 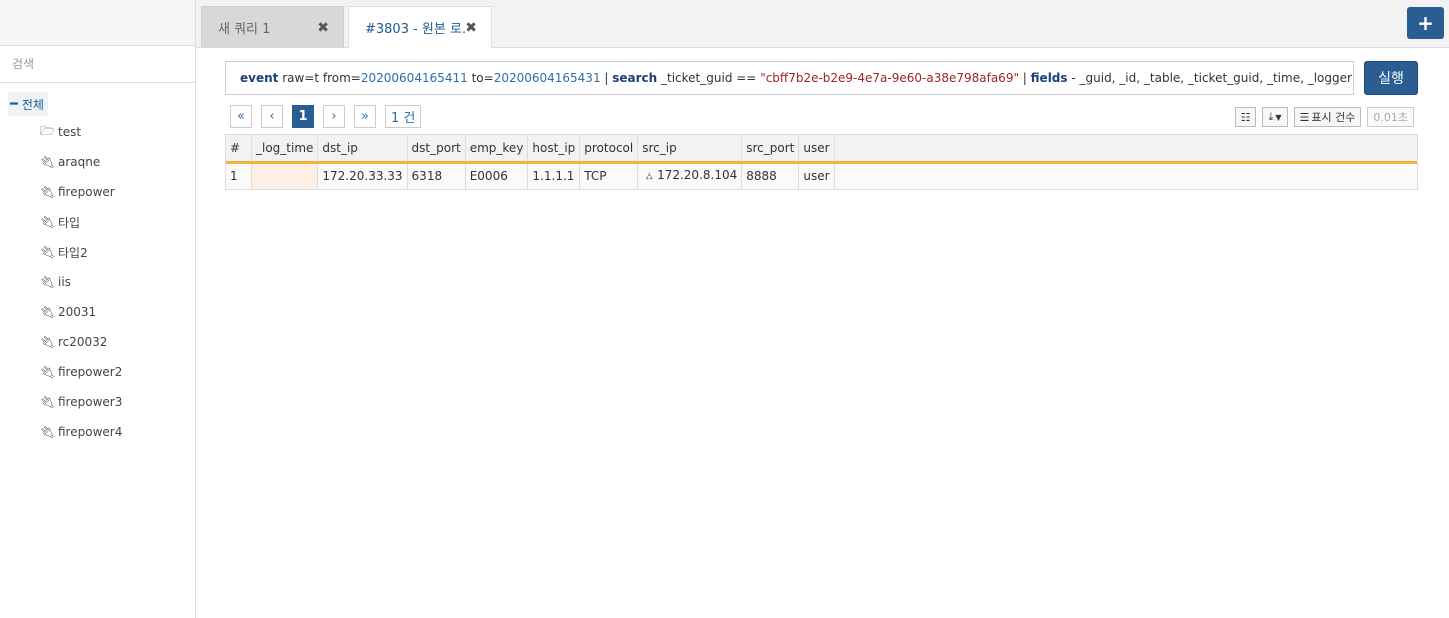 I want to click on search-input, so click(x=95, y=64).